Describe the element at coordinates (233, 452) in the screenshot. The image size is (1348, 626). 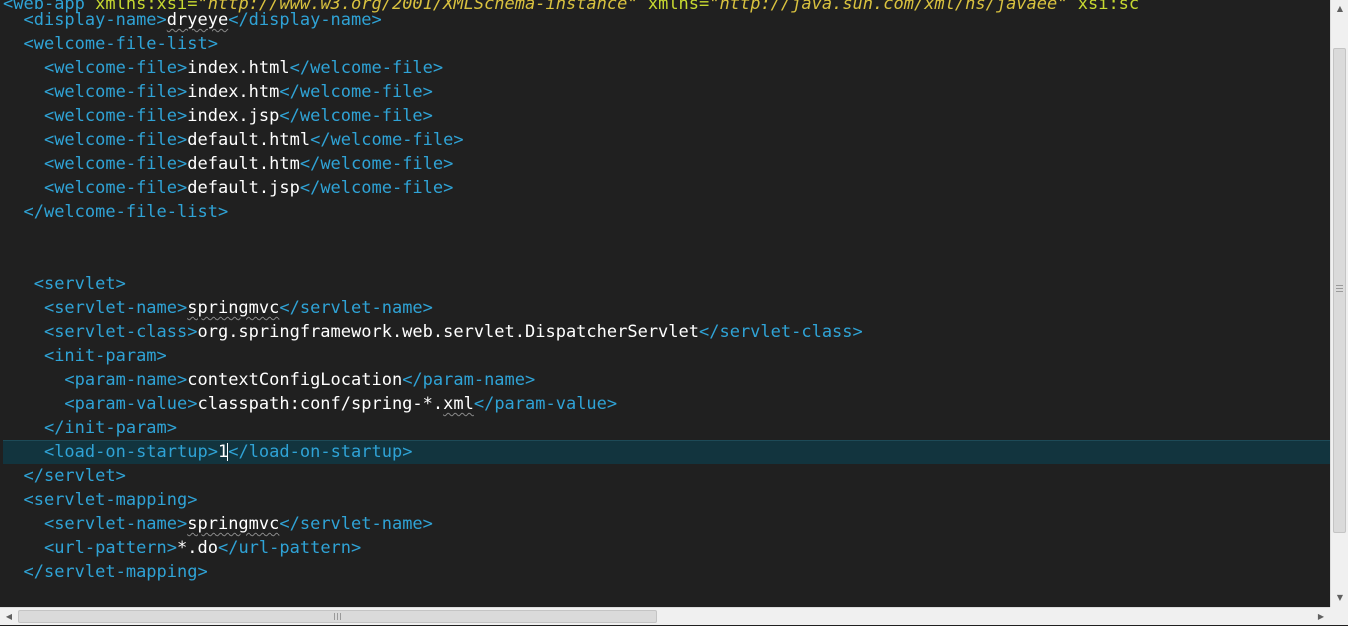
I see `tag-close-bracket: <` at that location.